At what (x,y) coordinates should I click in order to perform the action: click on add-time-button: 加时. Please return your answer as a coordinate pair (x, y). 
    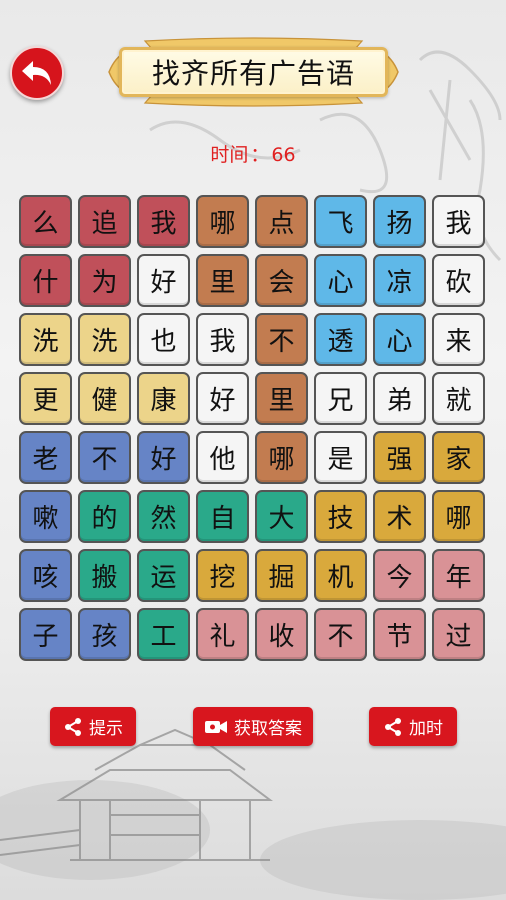
    Looking at the image, I should click on (413, 726).